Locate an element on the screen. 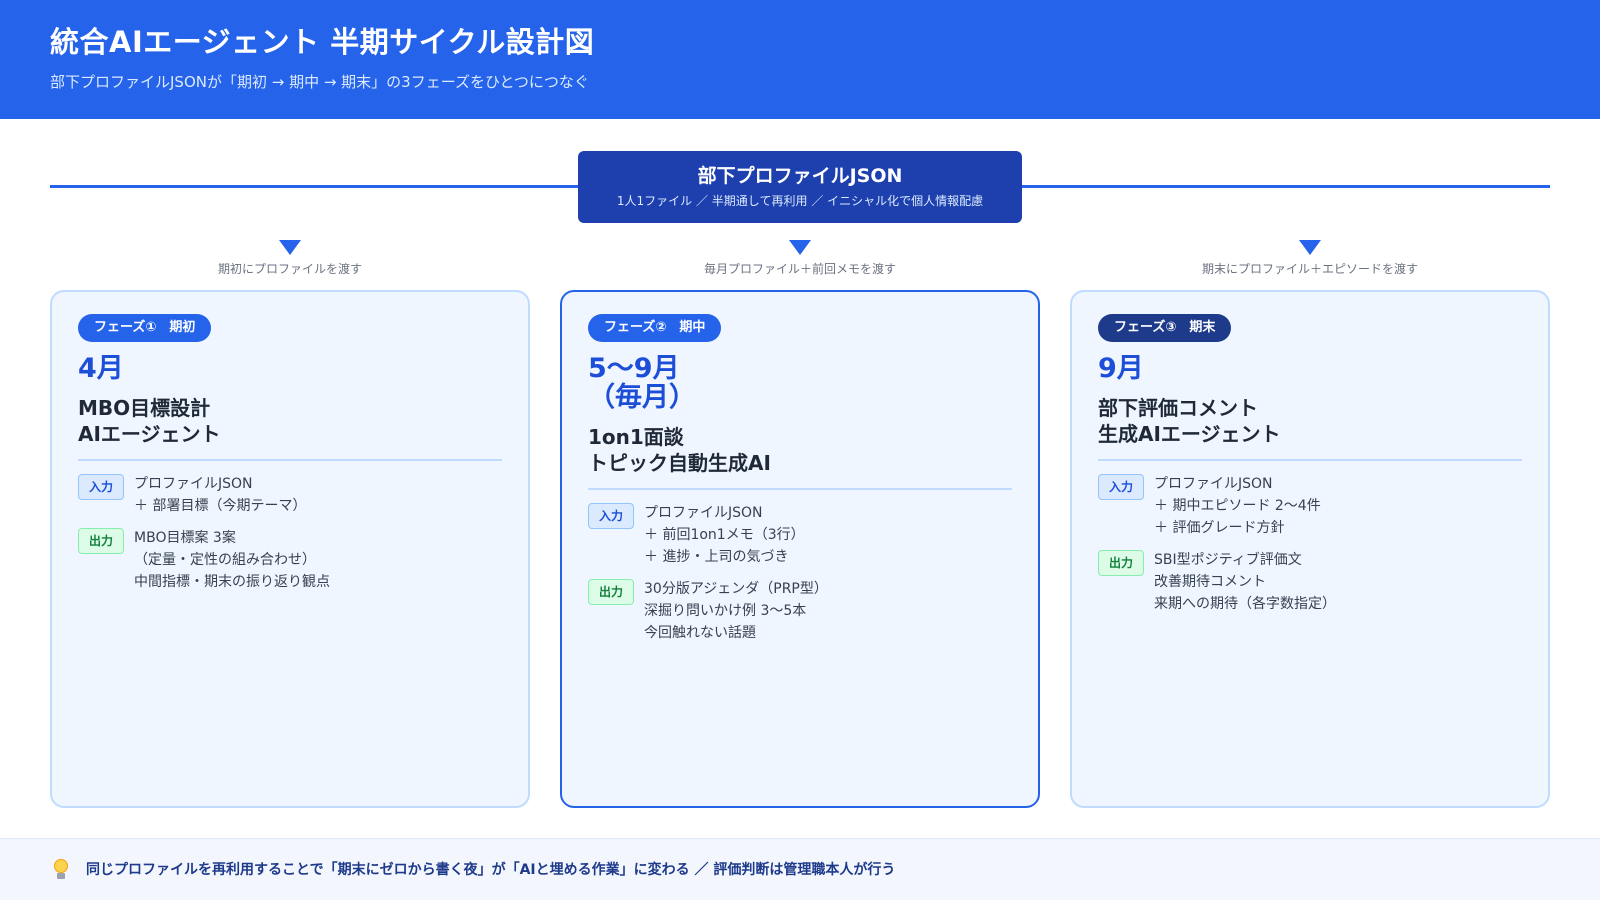  input-row: 入力 プロファイルJSON ＋ 前回1on1メモ（3行） ＋ 進捗・上司の気づき is located at coordinates (800, 535).